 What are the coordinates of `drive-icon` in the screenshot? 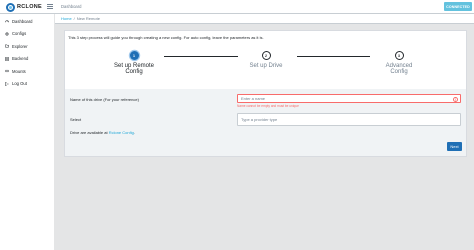 It's located at (7, 71).